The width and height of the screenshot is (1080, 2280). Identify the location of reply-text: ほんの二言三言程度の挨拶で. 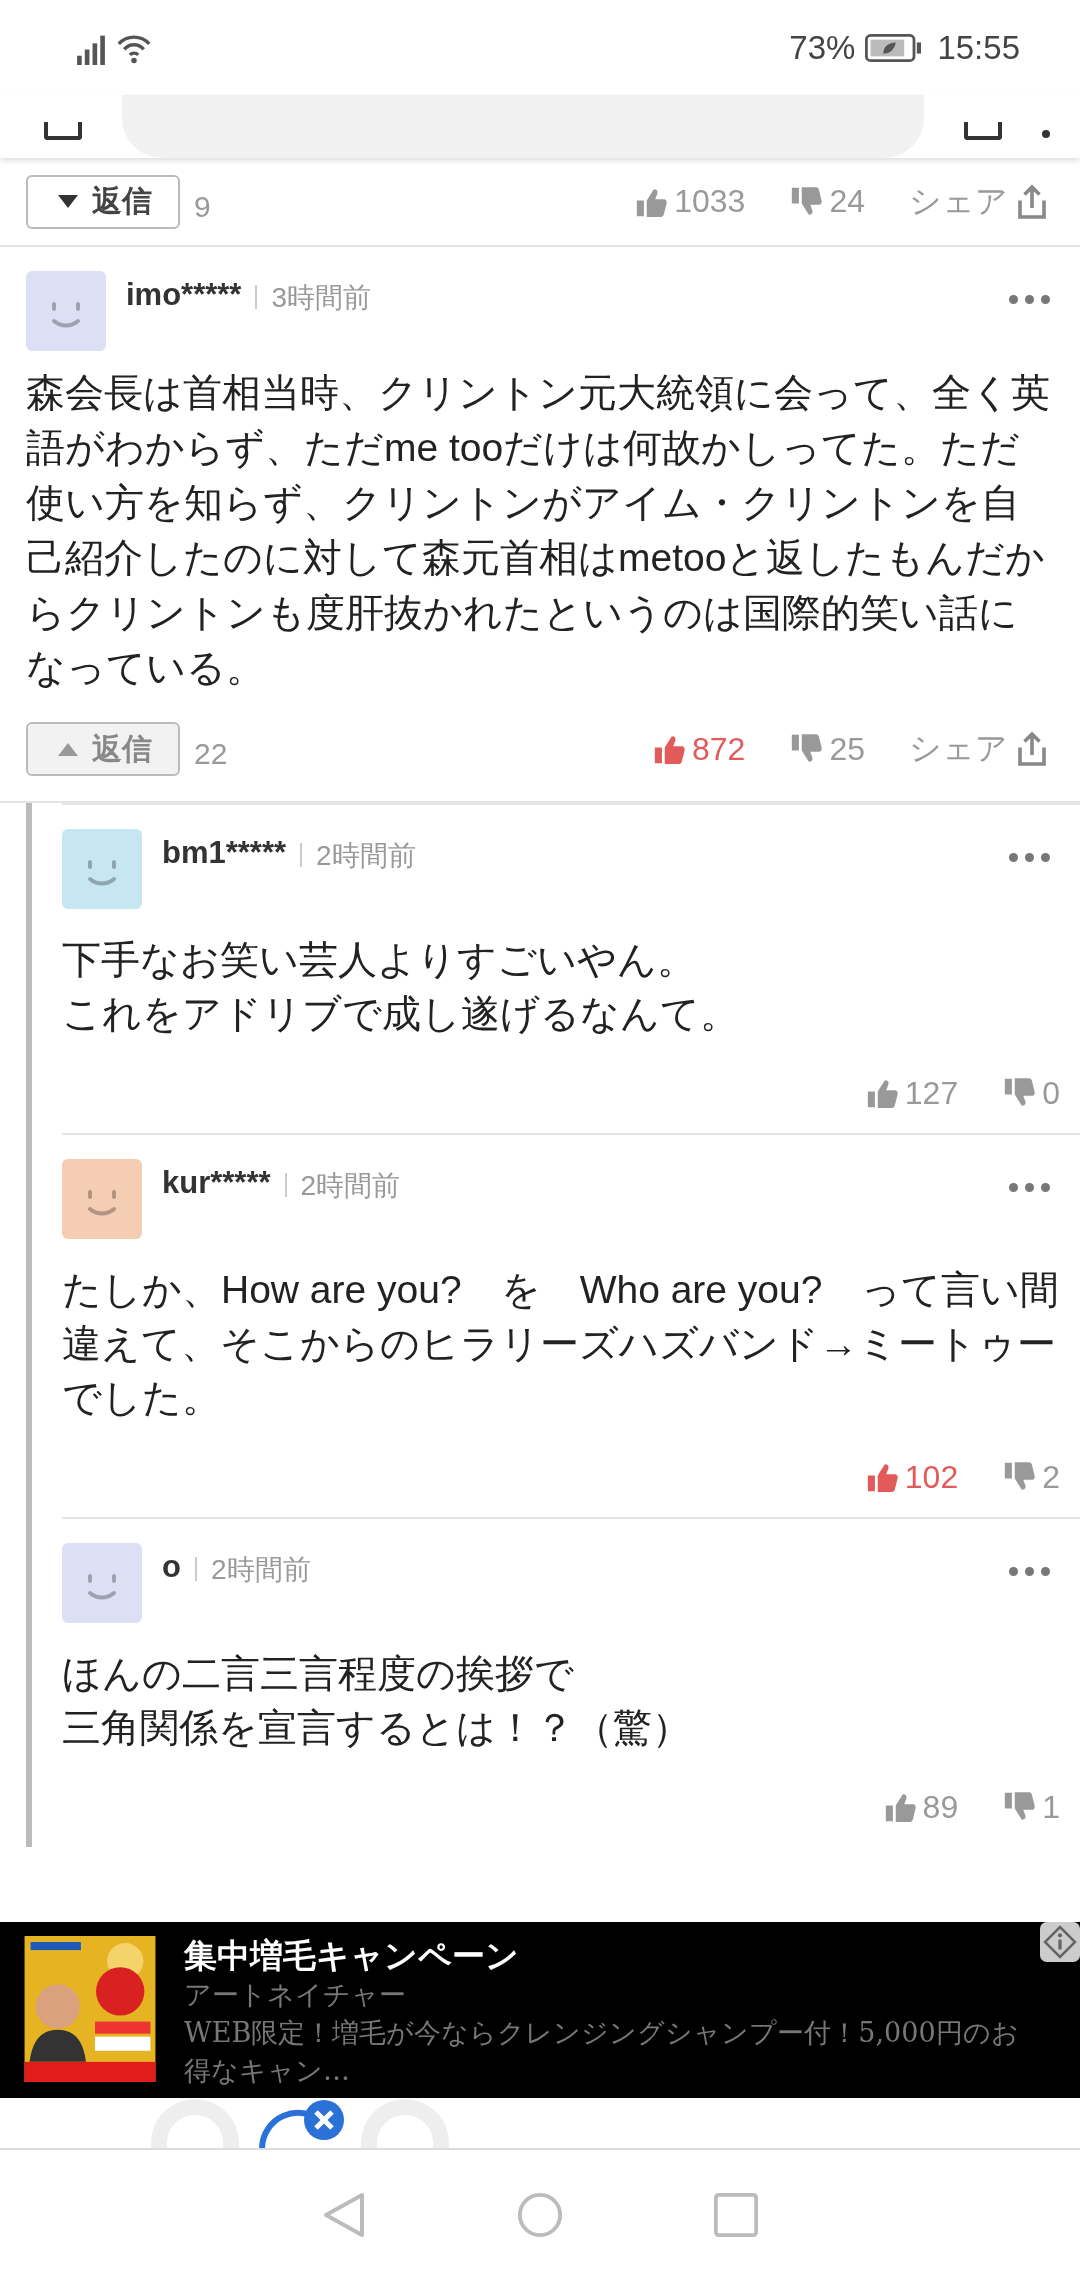
(318, 1674).